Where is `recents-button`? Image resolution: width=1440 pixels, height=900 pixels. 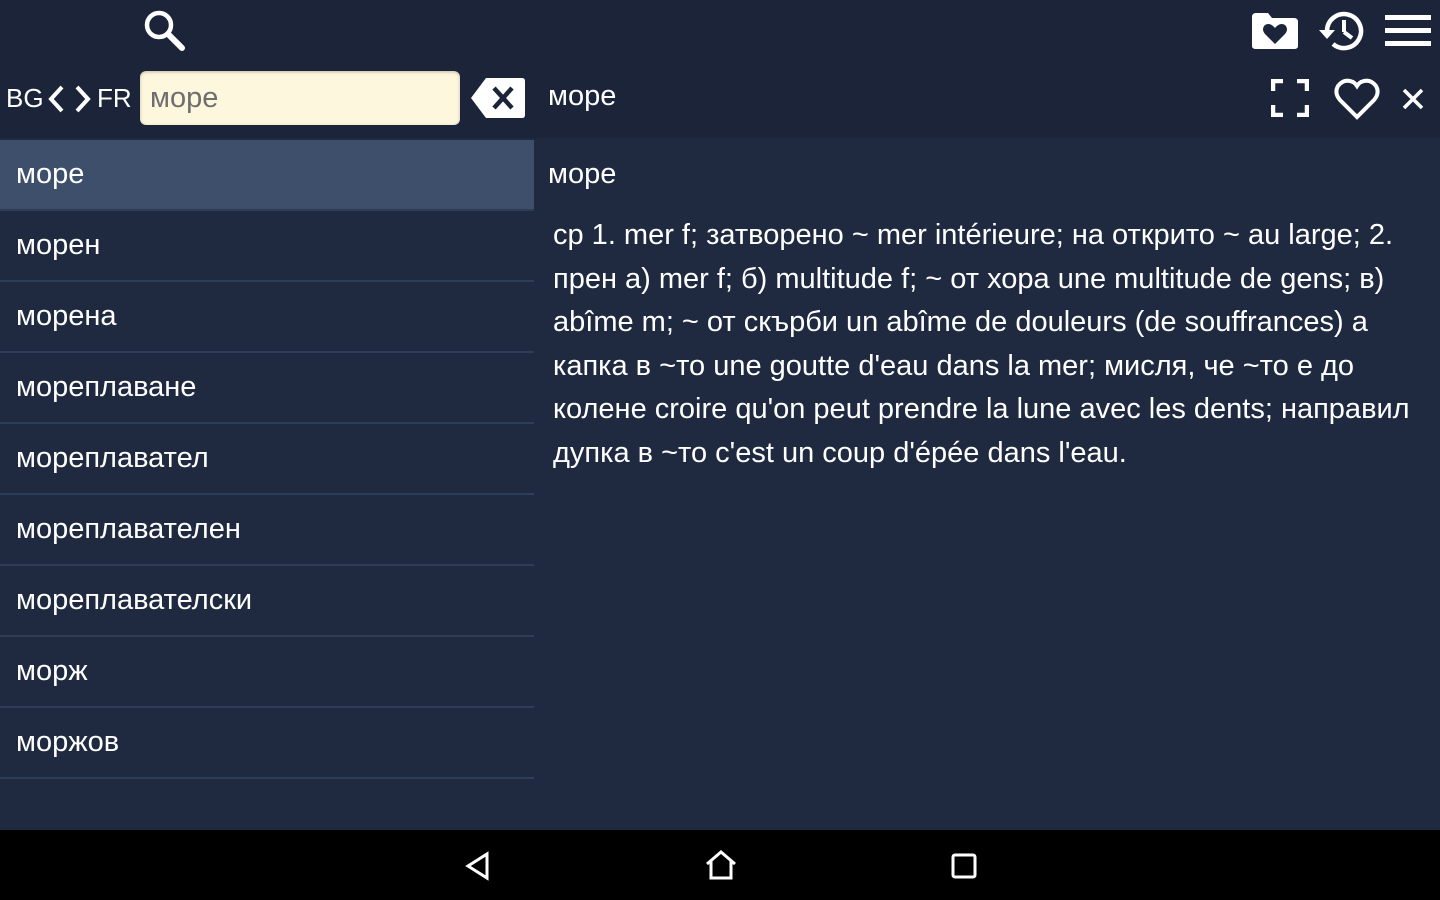 recents-button is located at coordinates (964, 866).